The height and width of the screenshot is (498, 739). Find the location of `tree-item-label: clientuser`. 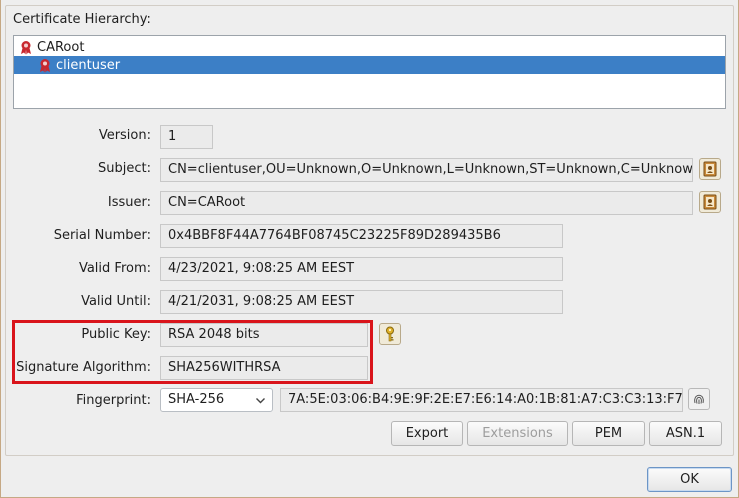

tree-item-label: clientuser is located at coordinates (88, 65).